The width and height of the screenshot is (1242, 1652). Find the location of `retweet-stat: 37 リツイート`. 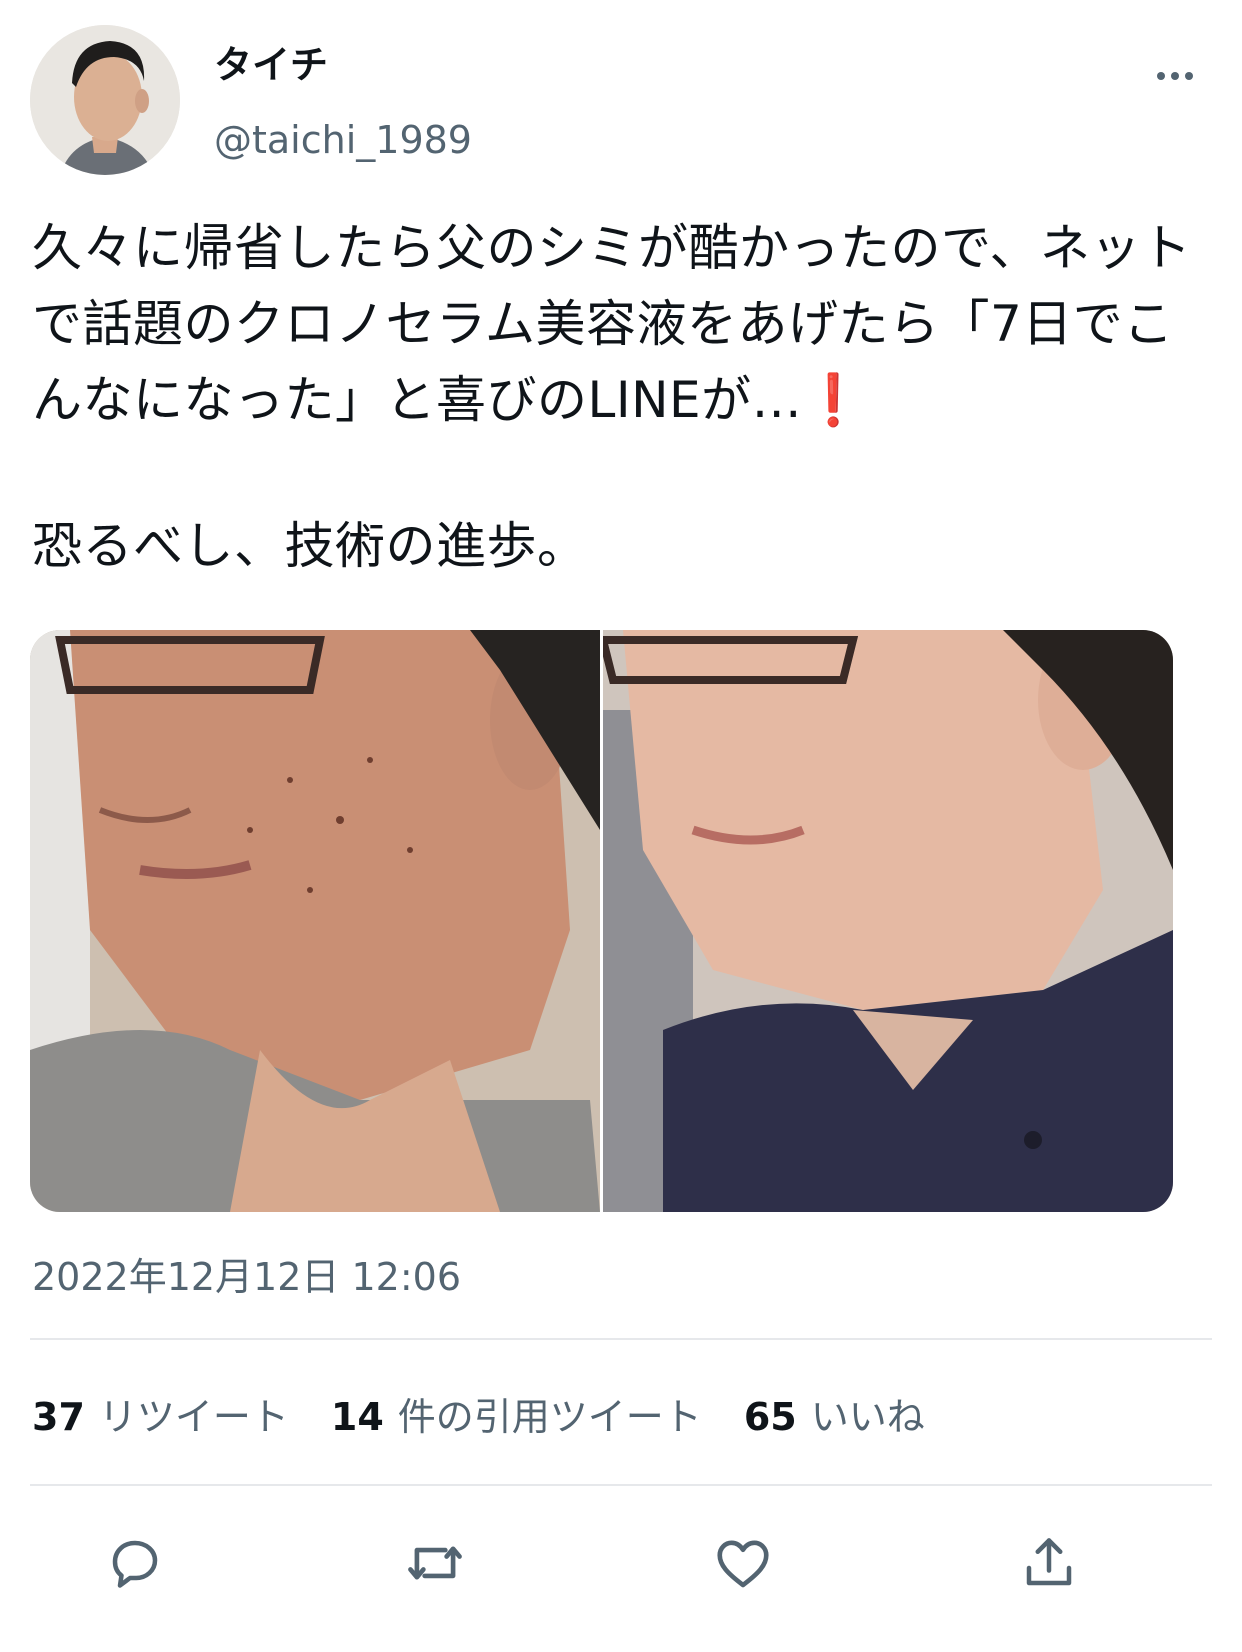

retweet-stat: 37 リツイート is located at coordinates (160, 1417).